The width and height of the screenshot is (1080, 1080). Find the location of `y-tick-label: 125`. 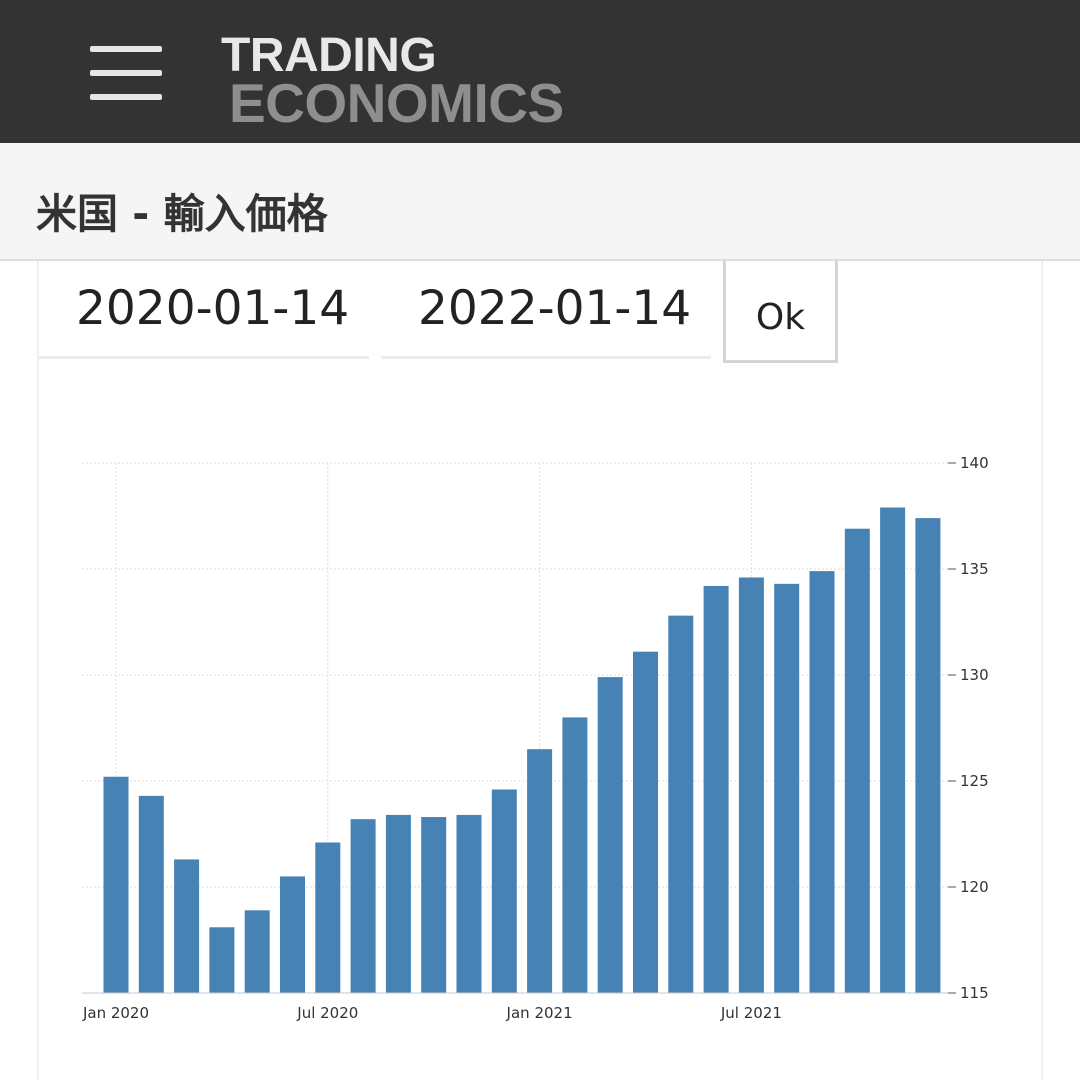

y-tick-label: 125 is located at coordinates (974, 781).